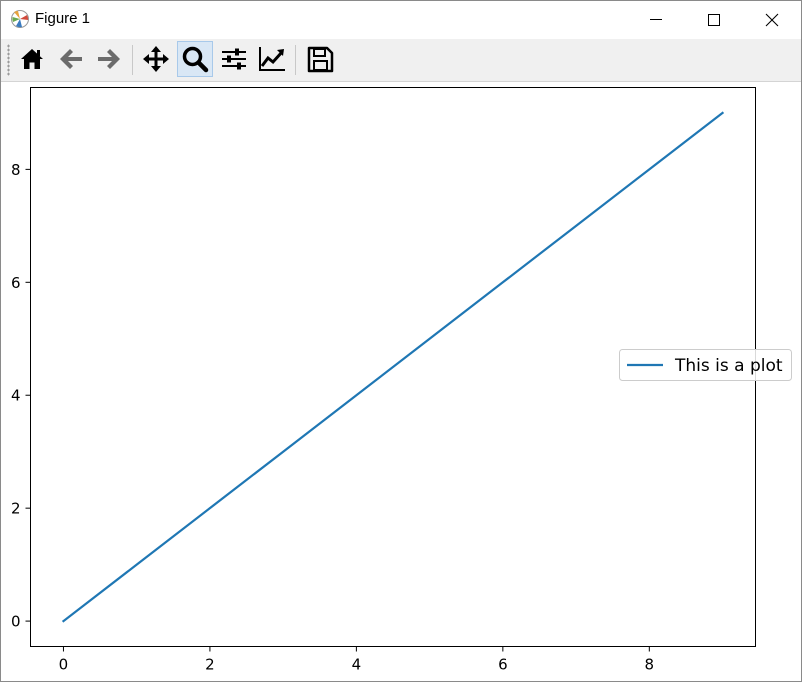 This screenshot has width=802, height=682. I want to click on y-tick-label: 2, so click(16, 509).